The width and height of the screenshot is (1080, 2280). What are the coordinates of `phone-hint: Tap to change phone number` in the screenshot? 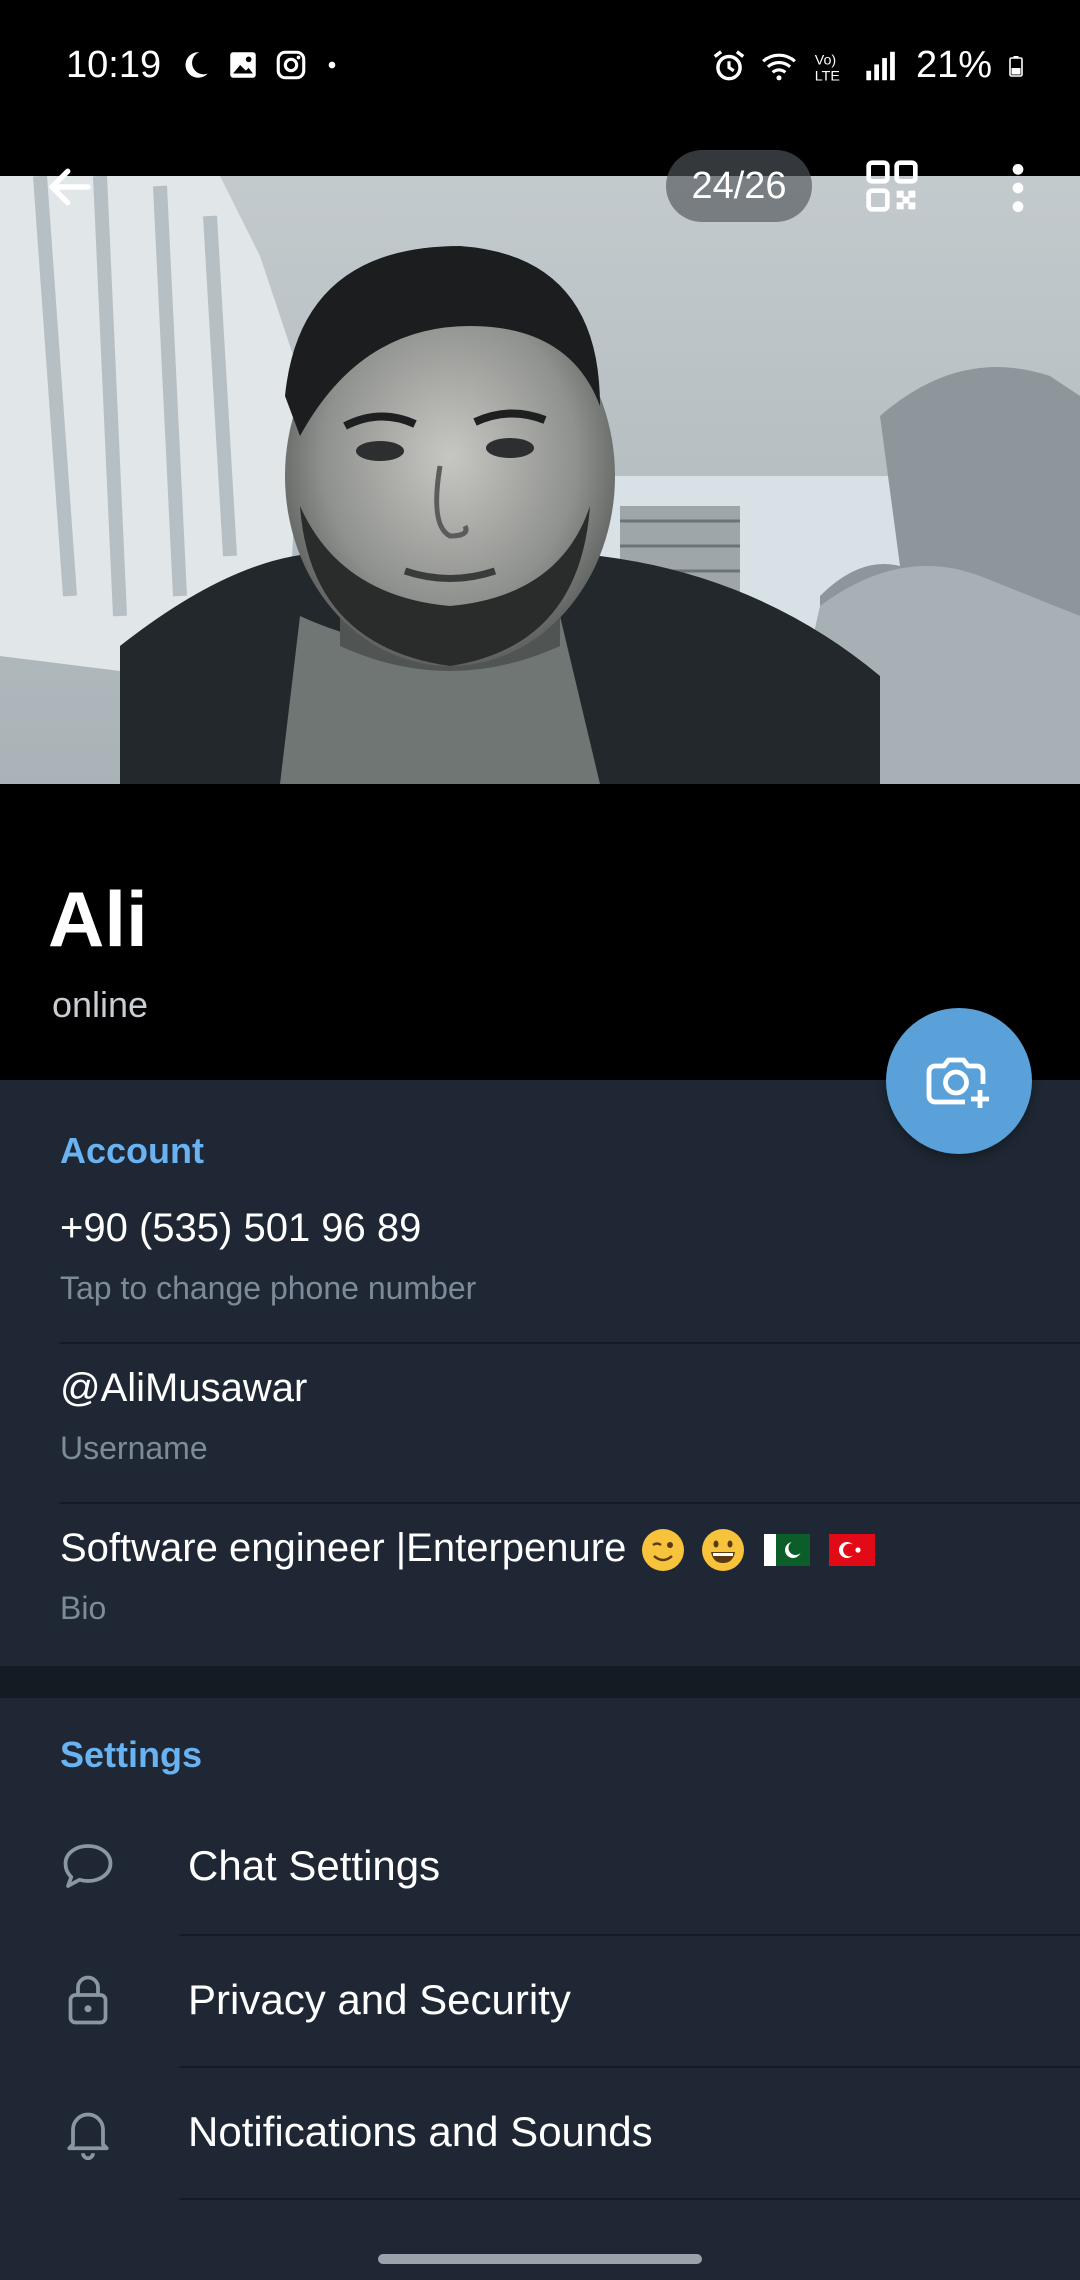 It's located at (268, 1288).